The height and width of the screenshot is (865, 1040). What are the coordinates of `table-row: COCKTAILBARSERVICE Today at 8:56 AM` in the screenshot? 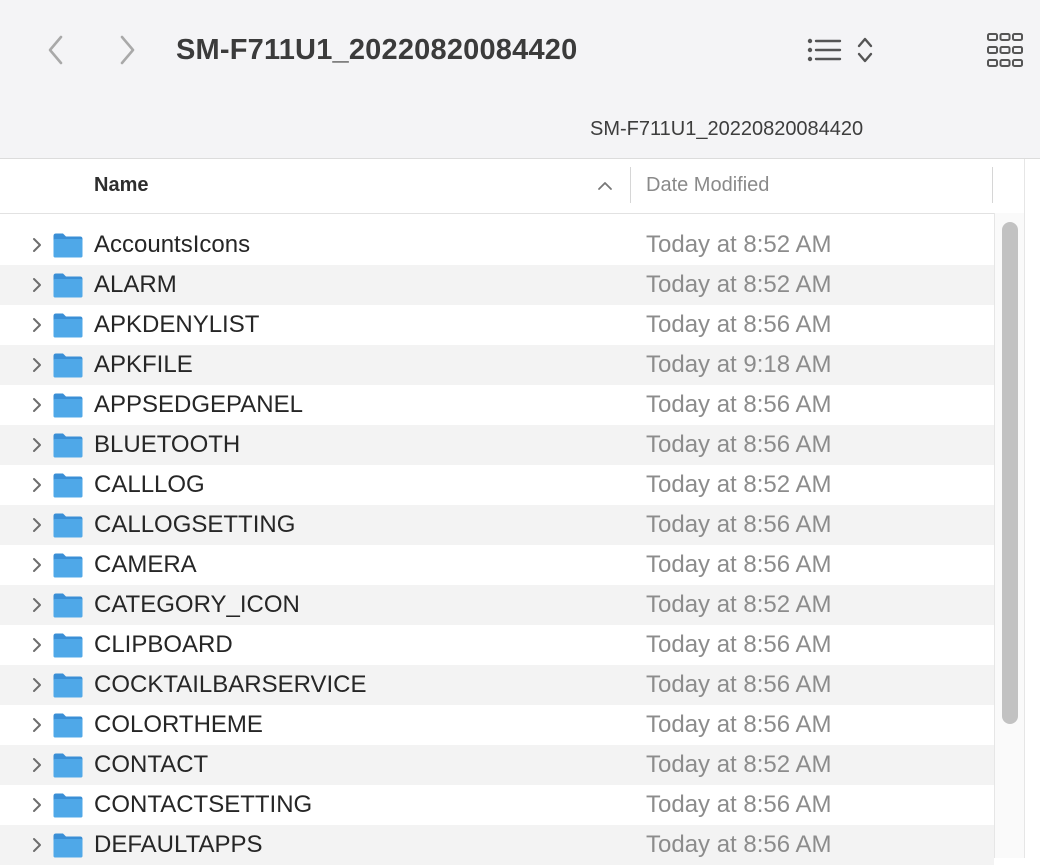 It's located at (497, 685).